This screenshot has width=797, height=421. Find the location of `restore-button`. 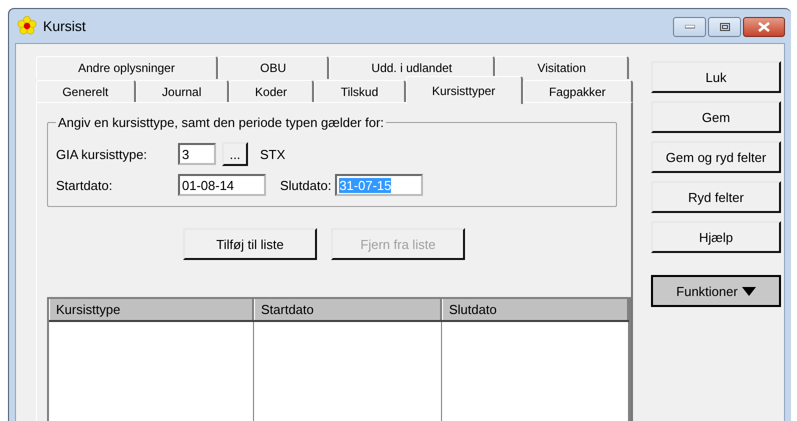

restore-button is located at coordinates (724, 27).